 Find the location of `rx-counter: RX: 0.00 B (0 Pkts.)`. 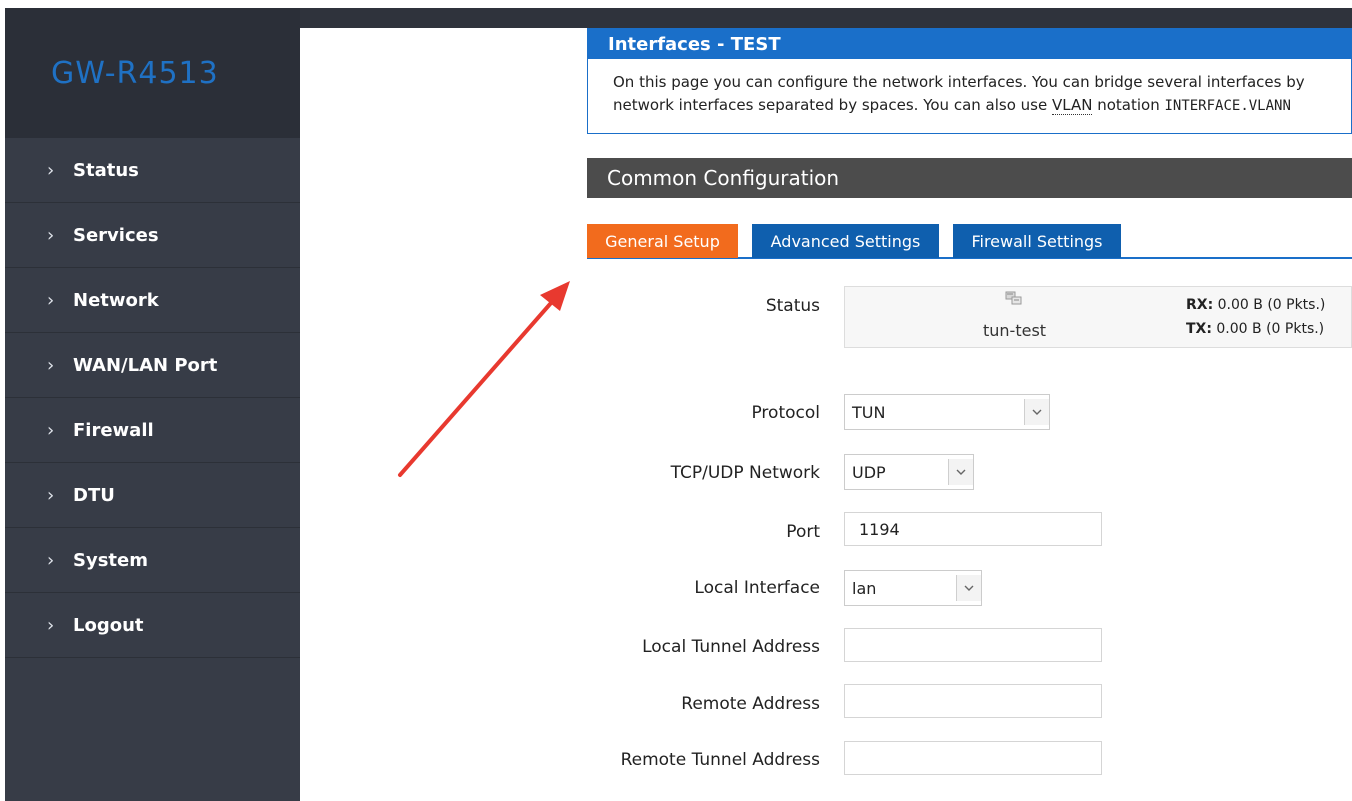

rx-counter: RX: 0.00 B (0 Pkts.) is located at coordinates (1255, 305).